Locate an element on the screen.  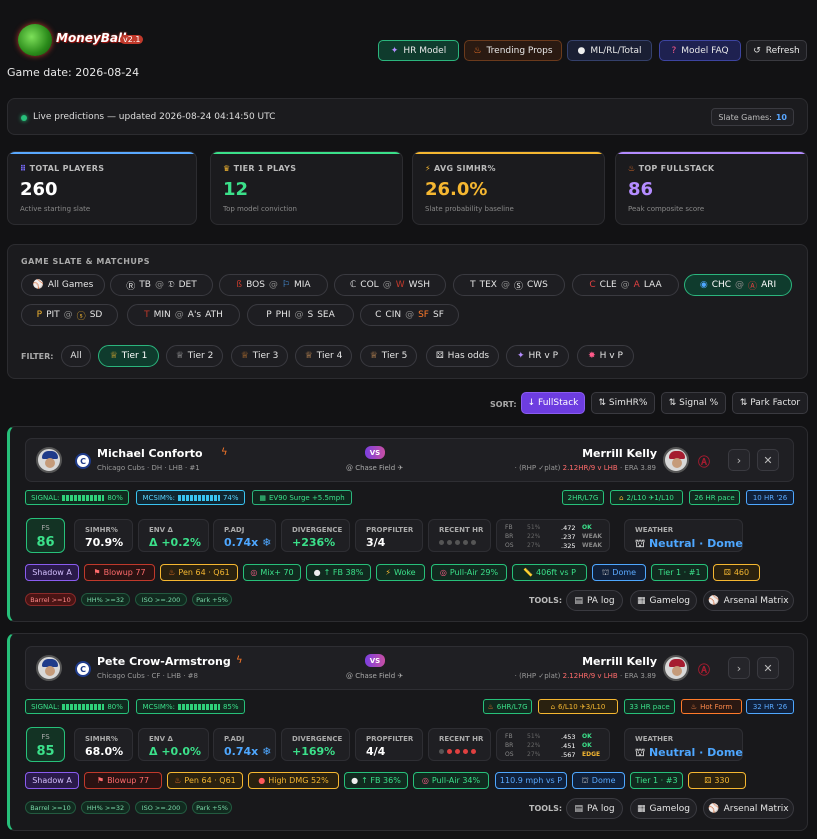
team-logo-icon: T is located at coordinates (473, 285).